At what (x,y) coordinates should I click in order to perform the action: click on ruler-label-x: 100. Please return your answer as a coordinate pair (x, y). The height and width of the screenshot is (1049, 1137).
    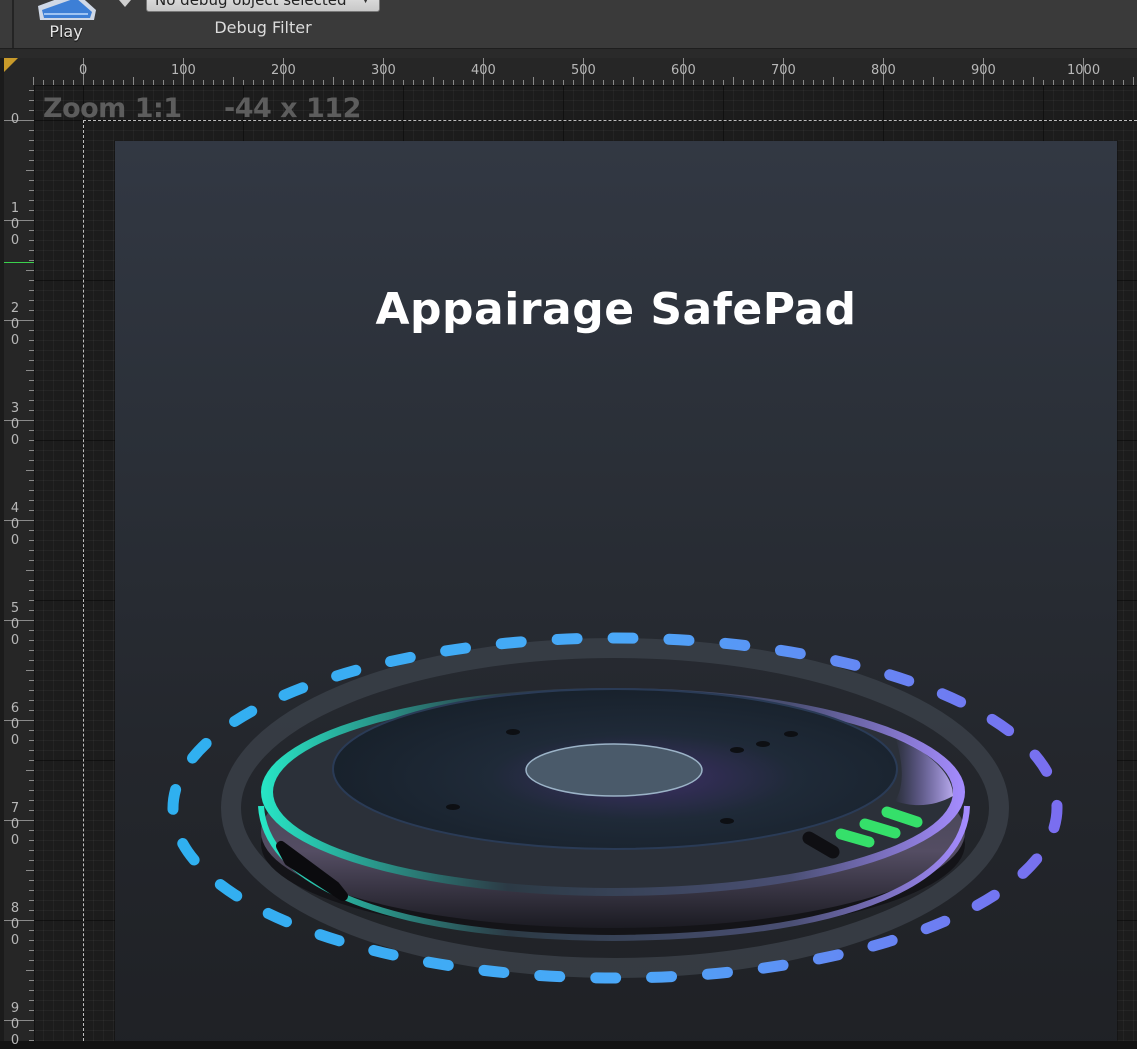
    Looking at the image, I should click on (183, 70).